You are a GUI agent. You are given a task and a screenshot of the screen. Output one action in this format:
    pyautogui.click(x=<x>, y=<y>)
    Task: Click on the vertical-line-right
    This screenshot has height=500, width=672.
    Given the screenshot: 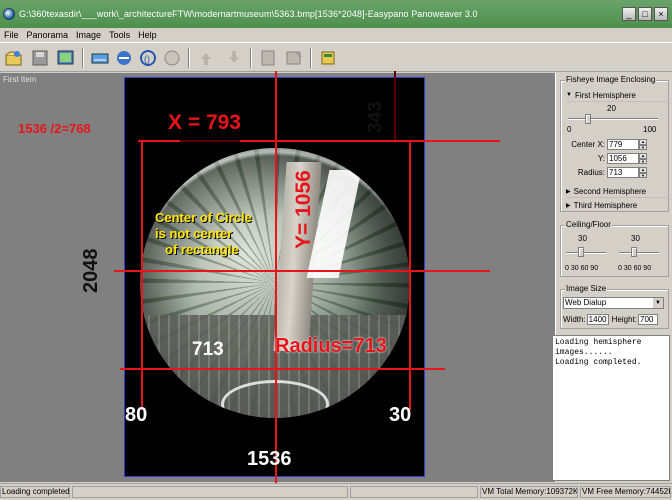 What is the action you would take?
    pyautogui.click(x=410, y=275)
    